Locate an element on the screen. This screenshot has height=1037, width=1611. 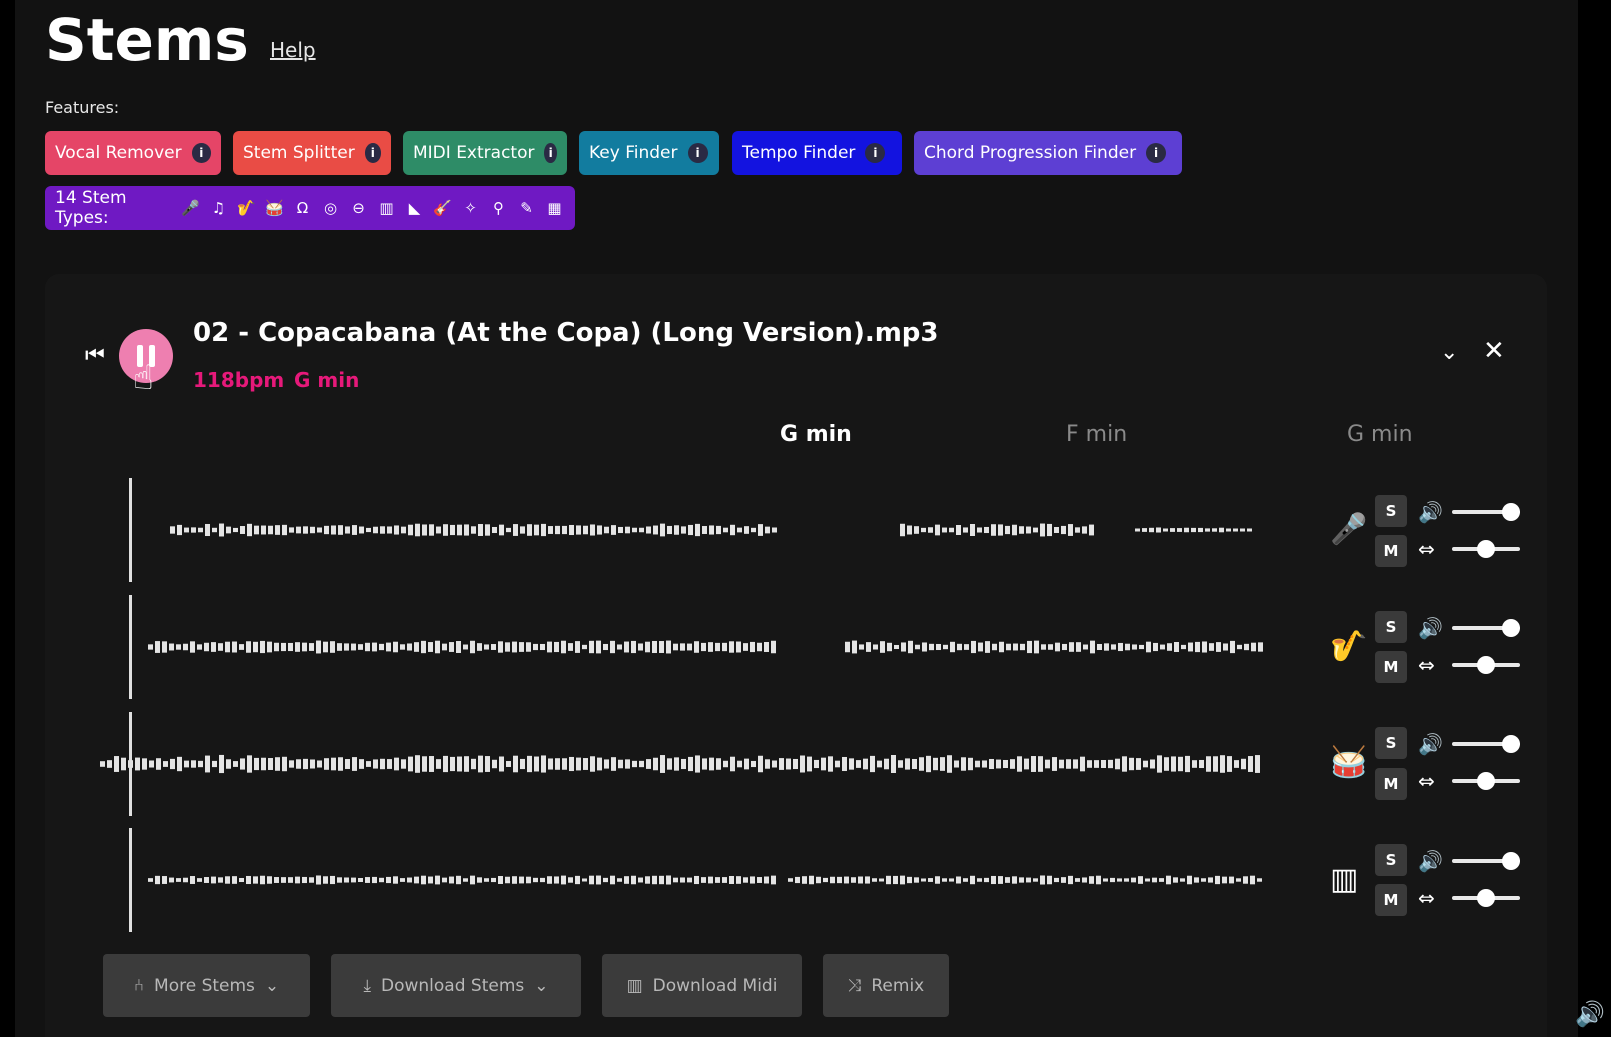
skip-back-icon: ⏮ is located at coordinates (95, 355).